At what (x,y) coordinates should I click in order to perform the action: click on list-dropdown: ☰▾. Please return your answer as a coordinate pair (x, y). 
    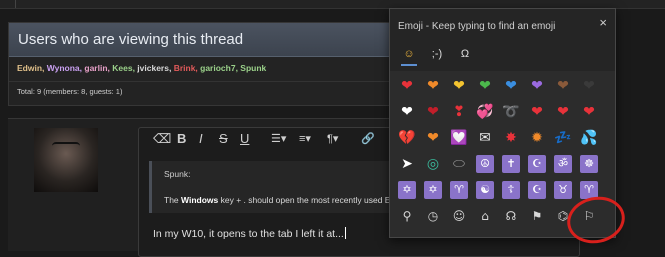
    Looking at the image, I should click on (278, 139).